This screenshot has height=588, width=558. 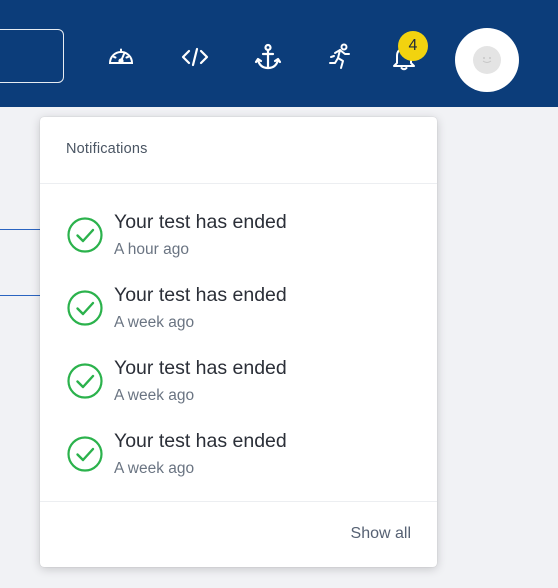 I want to click on search-input, so click(x=32, y=56).